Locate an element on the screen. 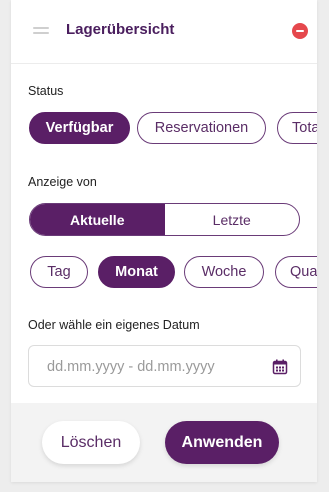 The width and height of the screenshot is (329, 492). period-option-tag: Tag is located at coordinates (59, 272).